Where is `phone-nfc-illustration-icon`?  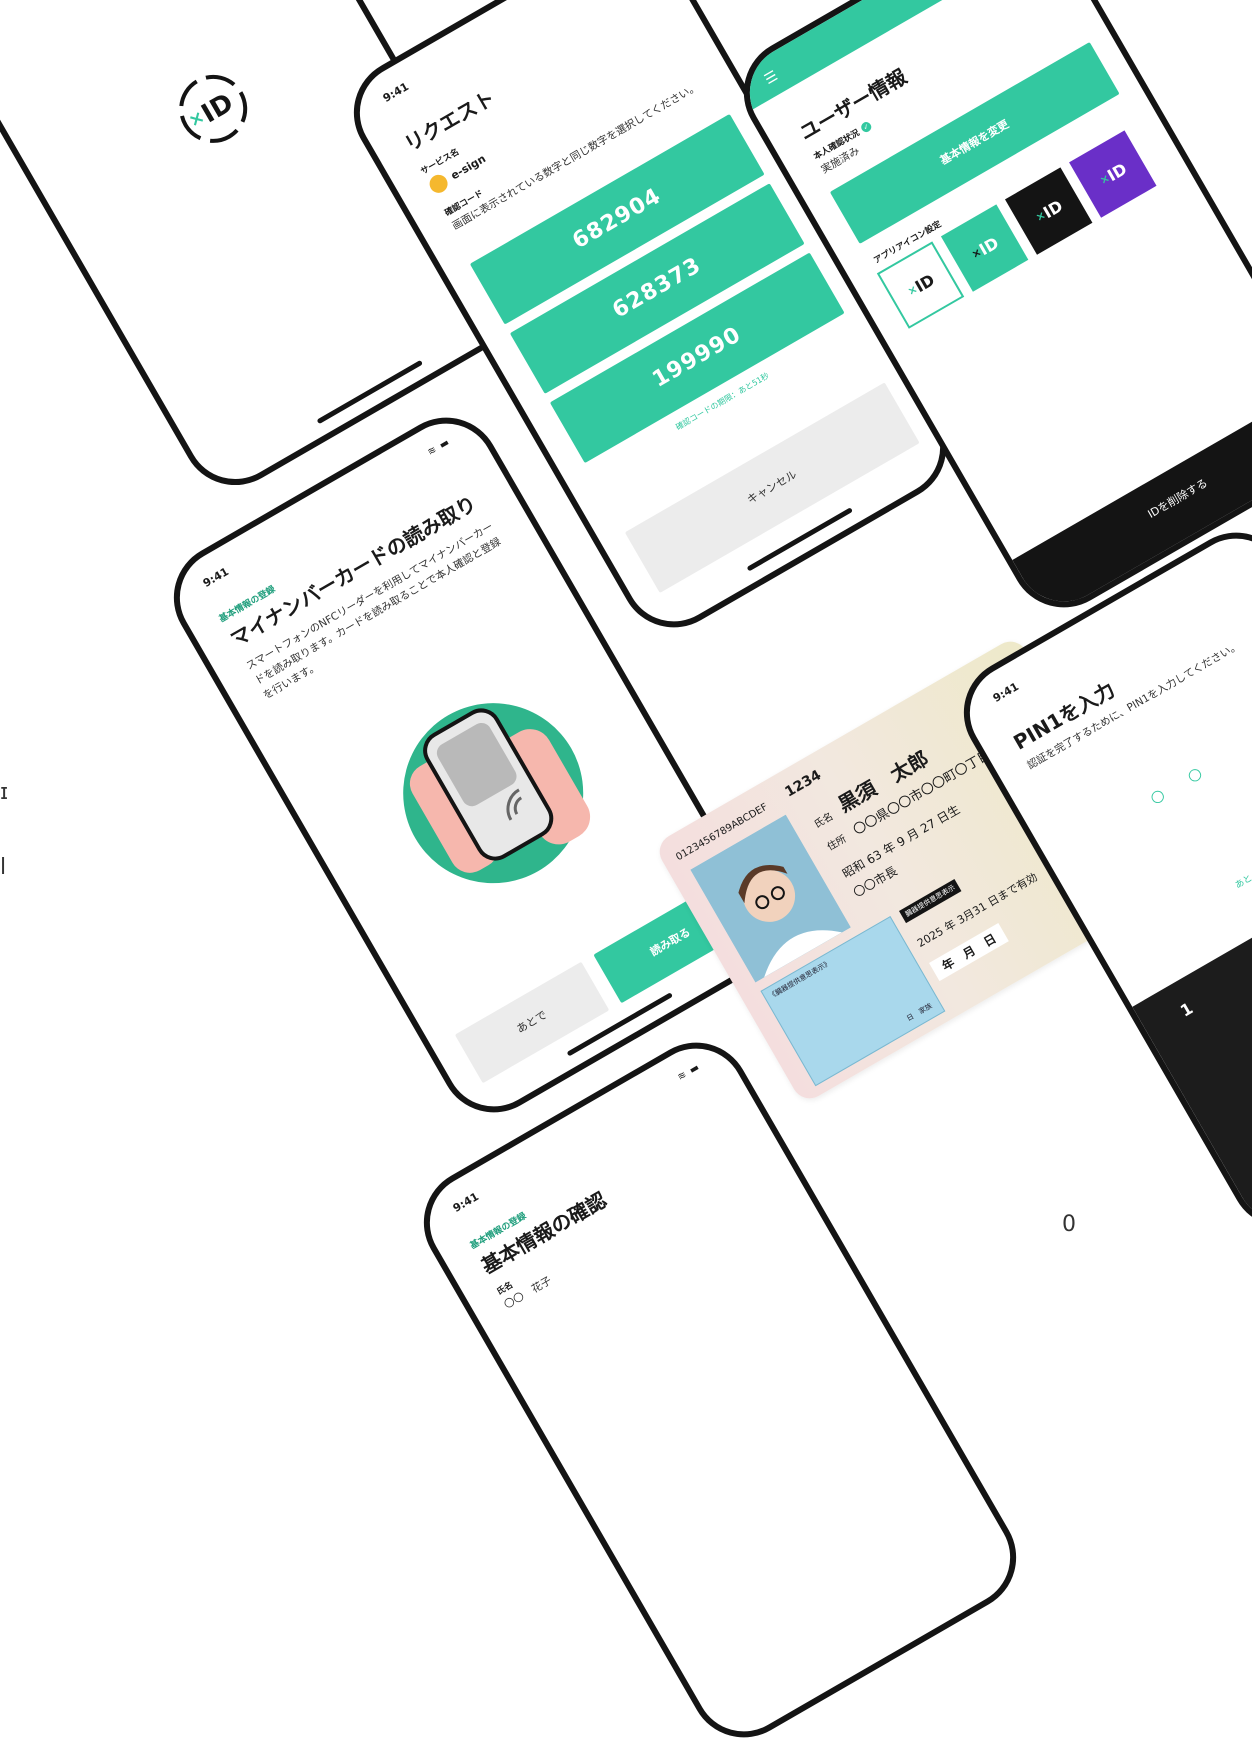
phone-nfc-illustration-icon is located at coordinates (497, 793).